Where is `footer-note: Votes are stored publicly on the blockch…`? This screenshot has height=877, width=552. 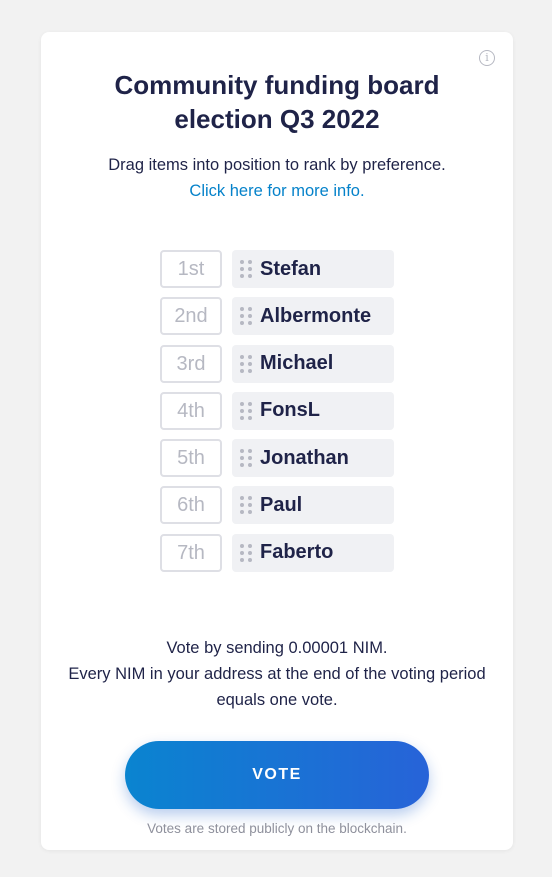
footer-note: Votes are stored publicly on the blockch… is located at coordinates (277, 828).